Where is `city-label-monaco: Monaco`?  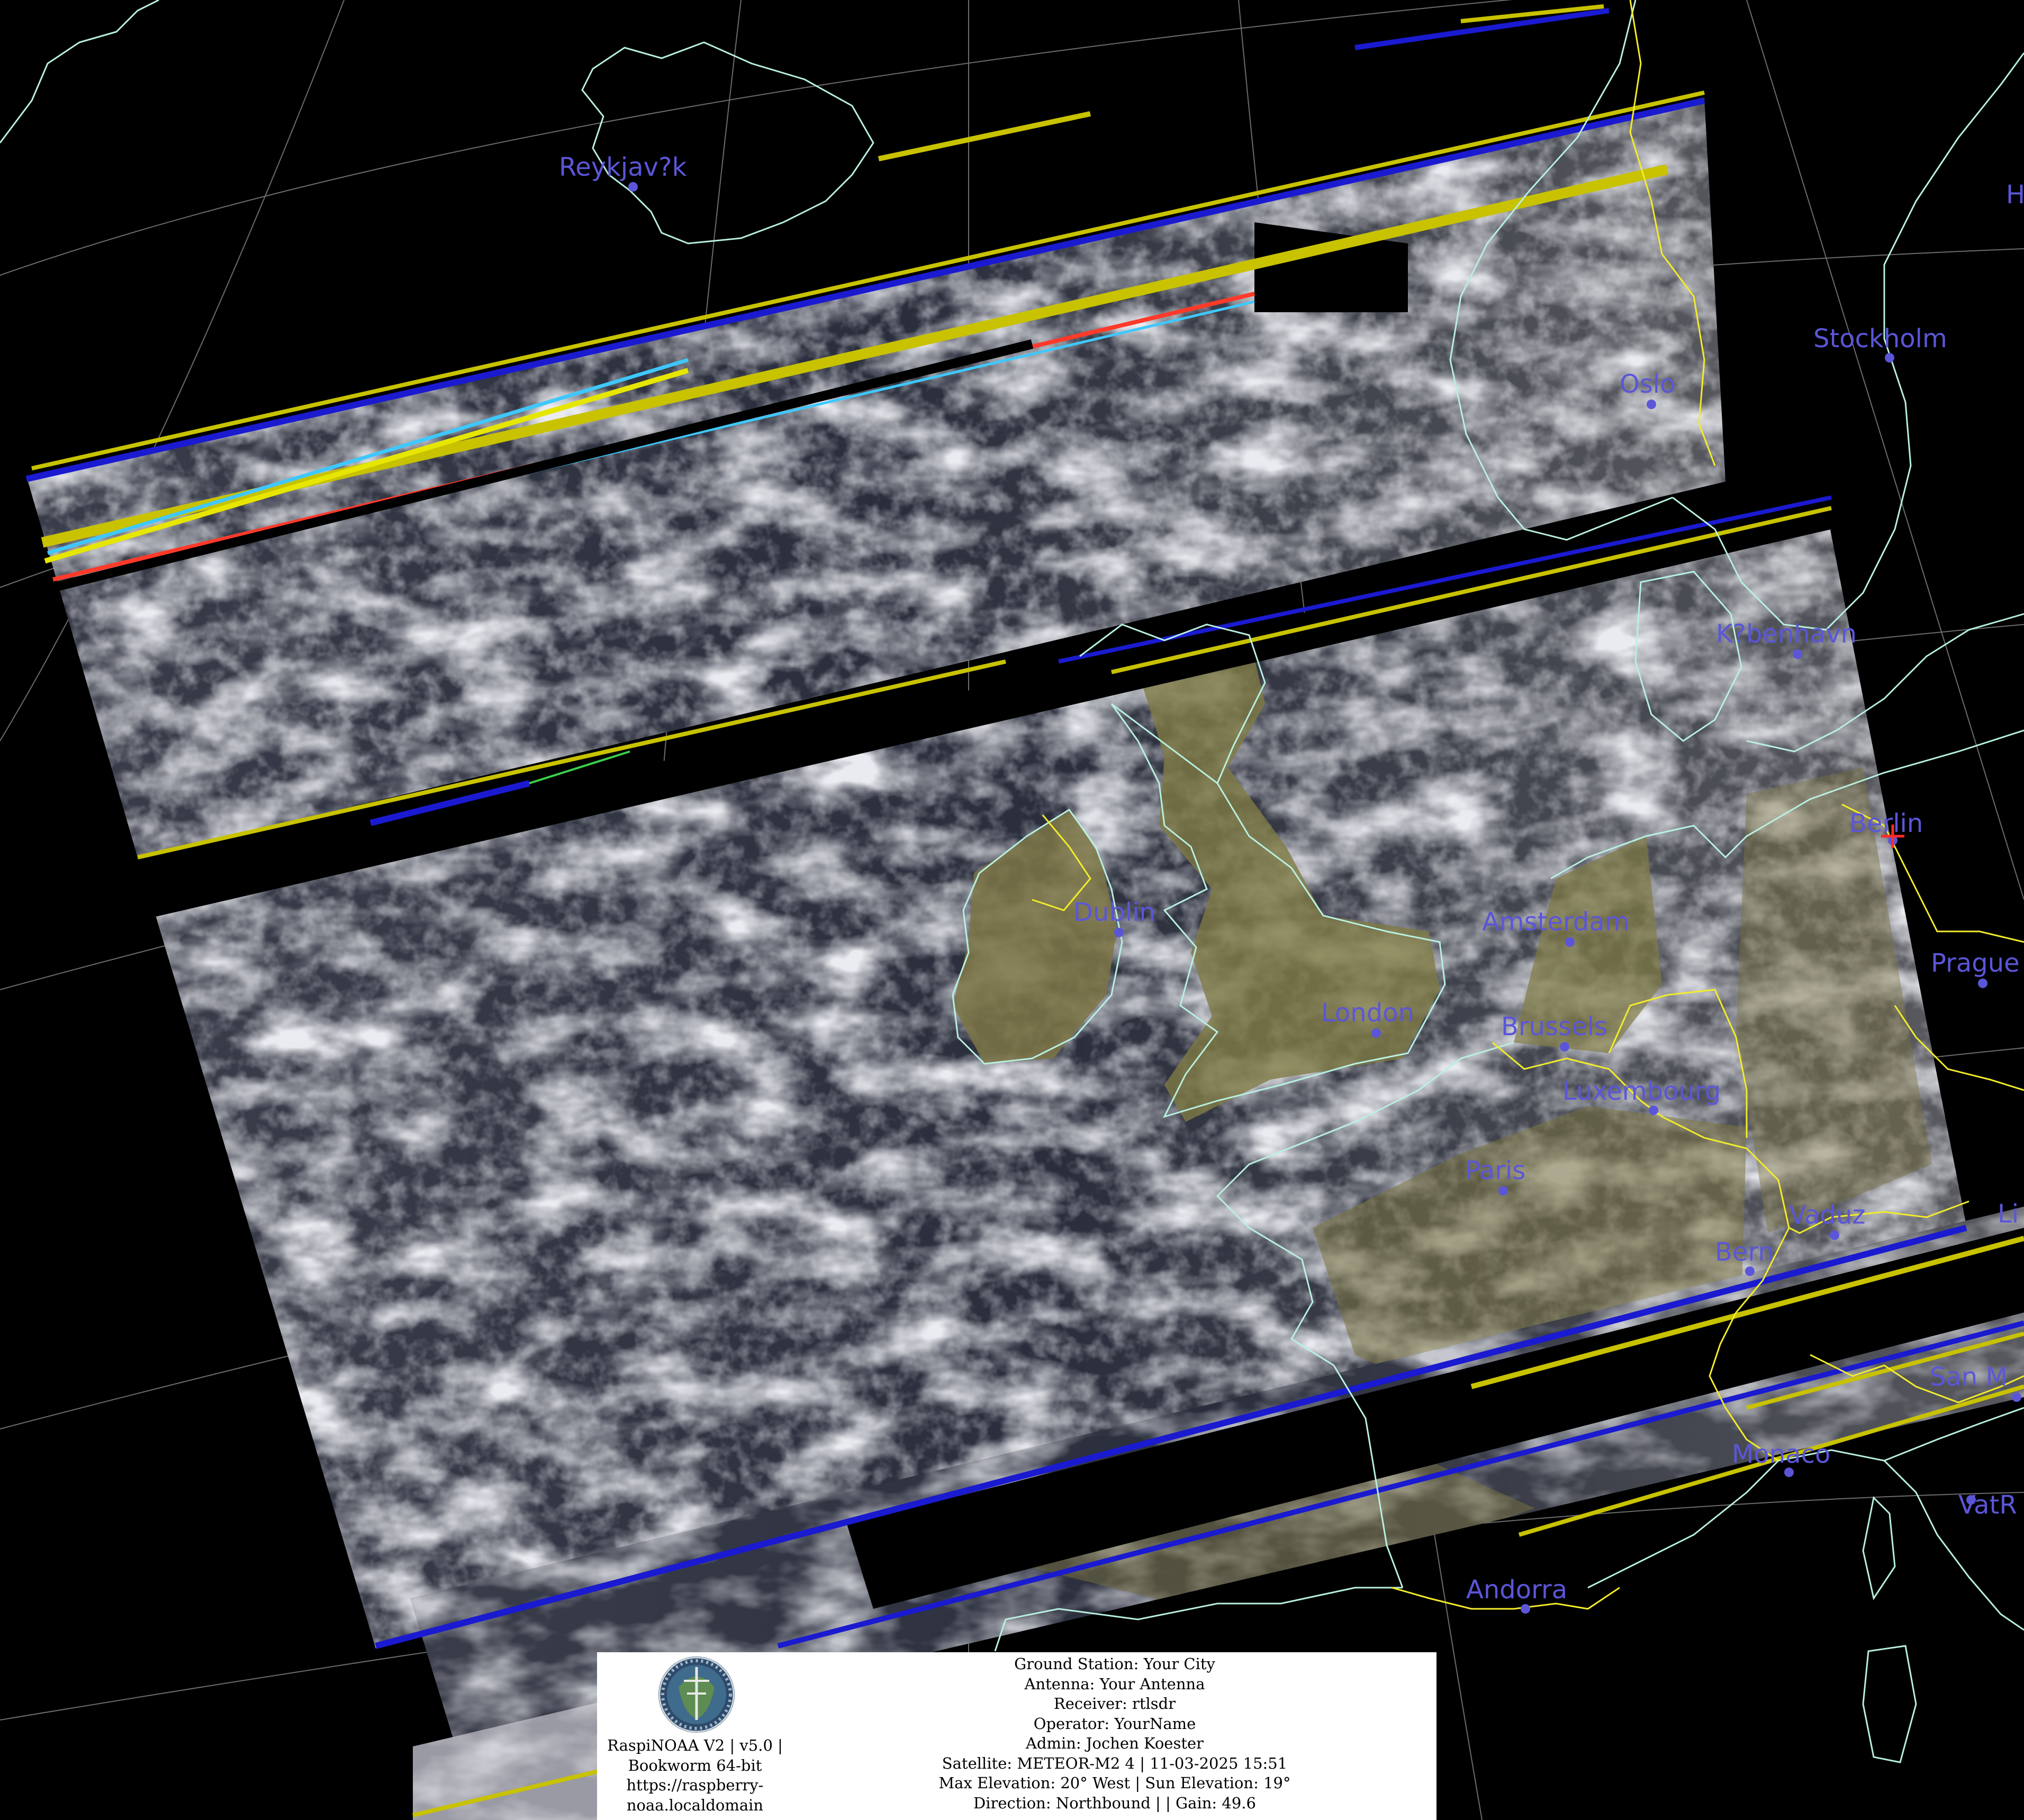
city-label-monaco: Monaco is located at coordinates (1781, 1454).